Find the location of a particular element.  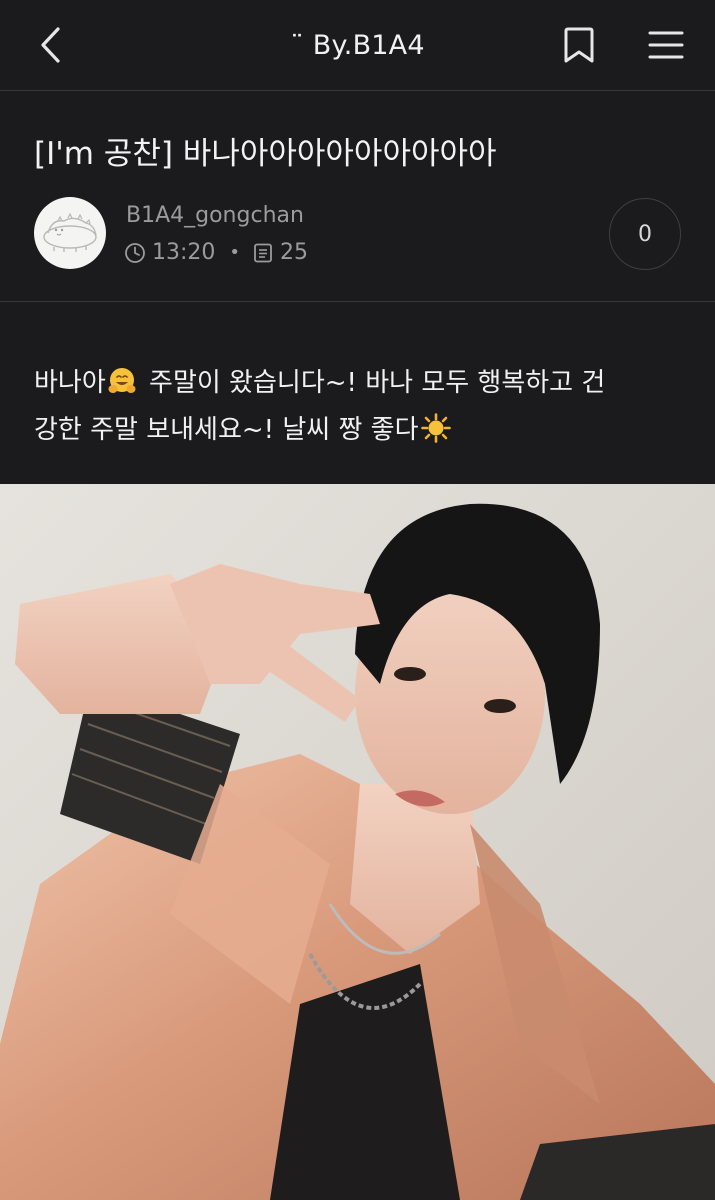

meta-divider is located at coordinates (357, 301).